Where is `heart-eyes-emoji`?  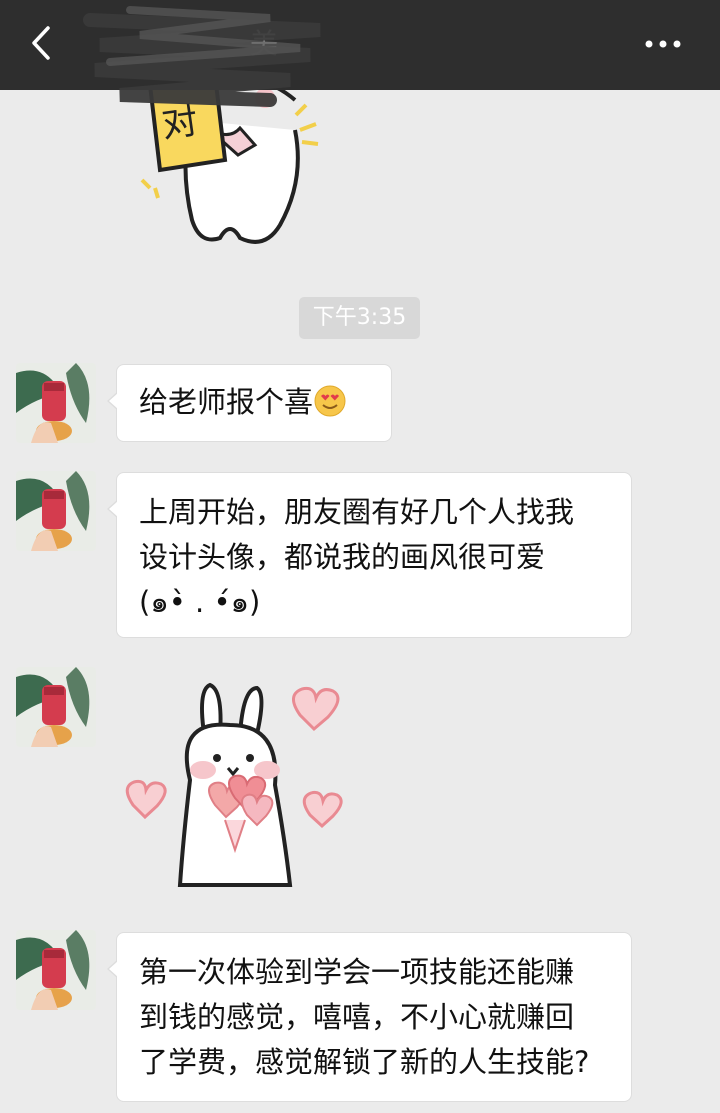 heart-eyes-emoji is located at coordinates (330, 401).